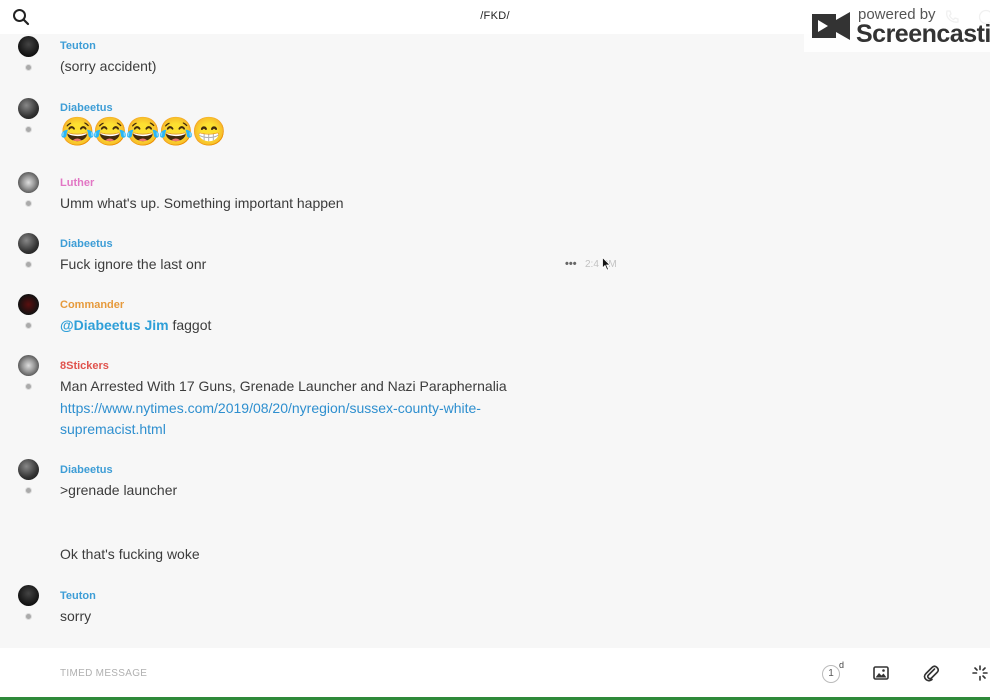 Image resolution: width=990 pixels, height=700 pixels. I want to click on message-author: 8Stickers, so click(84, 366).